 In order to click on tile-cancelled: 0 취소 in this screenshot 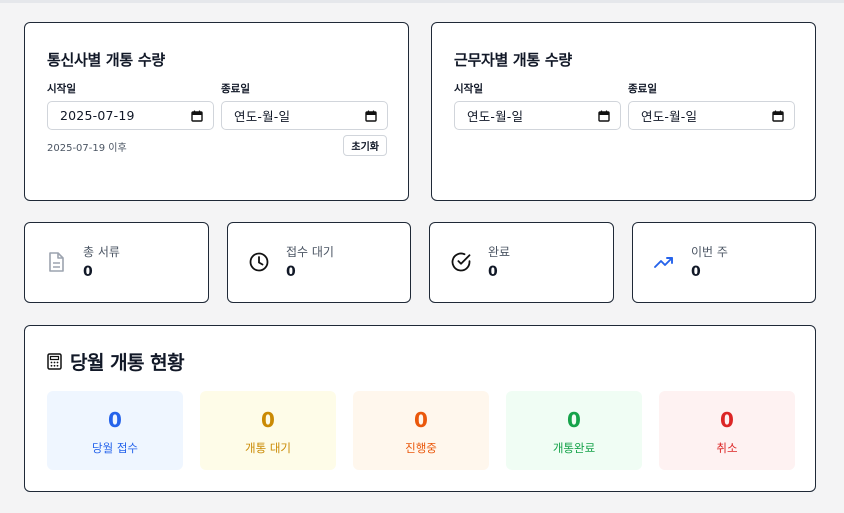, I will do `click(727, 430)`.